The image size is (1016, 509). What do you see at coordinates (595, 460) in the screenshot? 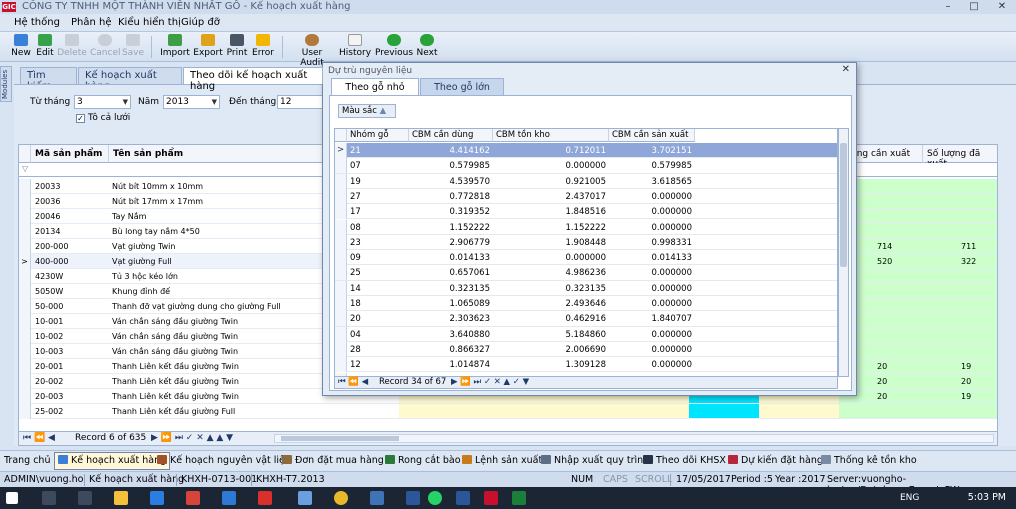
I see `tab-process-io: Nhập xuất quy trình` at bounding box center [595, 460].